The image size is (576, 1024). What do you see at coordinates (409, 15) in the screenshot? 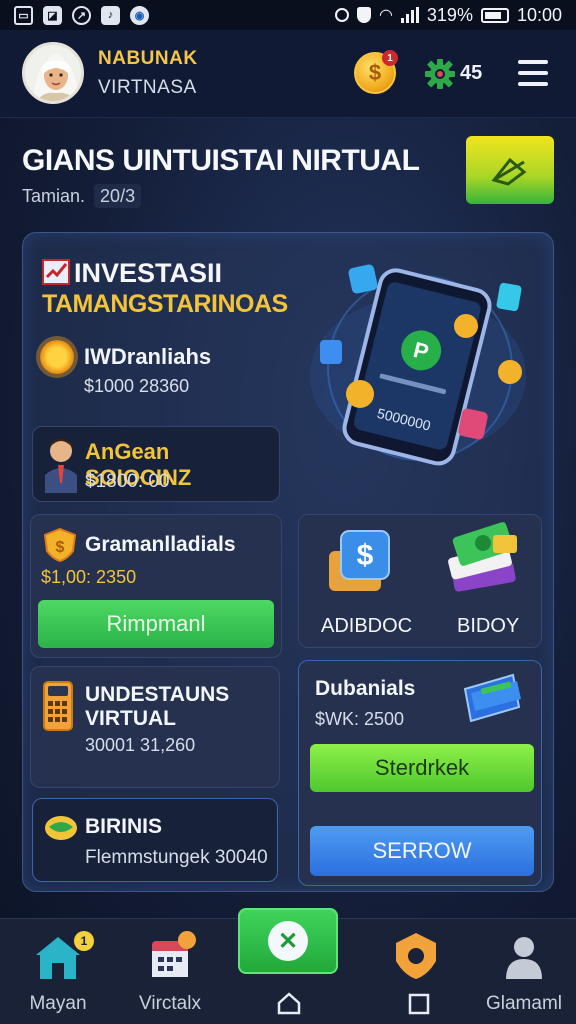
I see `signal-icon` at bounding box center [409, 15].